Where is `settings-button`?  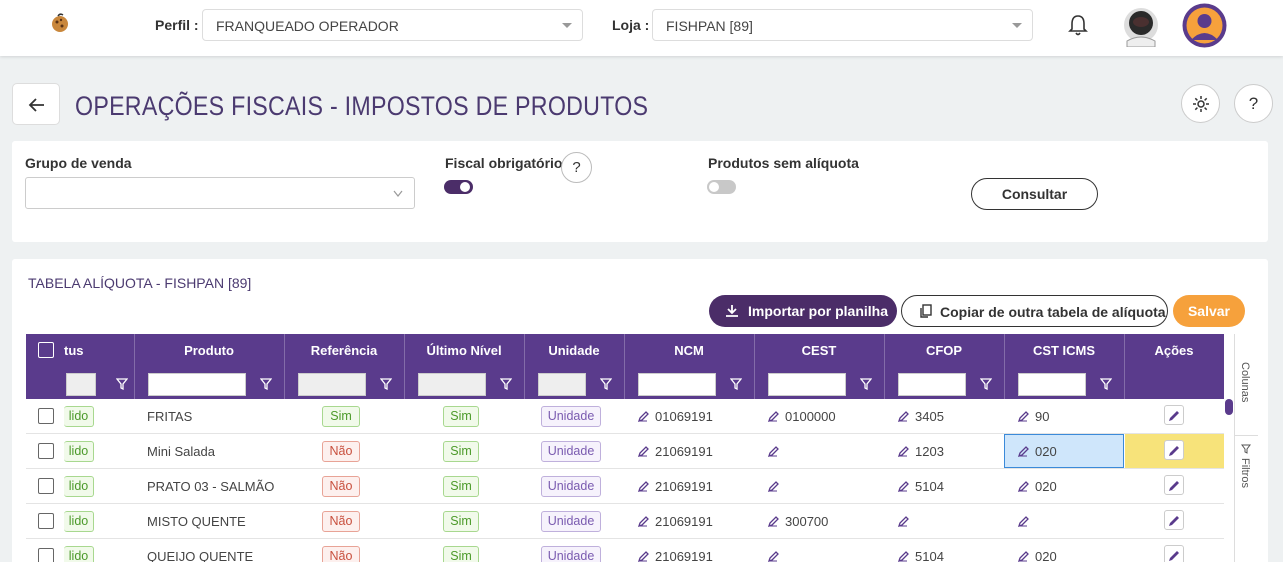
settings-button is located at coordinates (1200, 103).